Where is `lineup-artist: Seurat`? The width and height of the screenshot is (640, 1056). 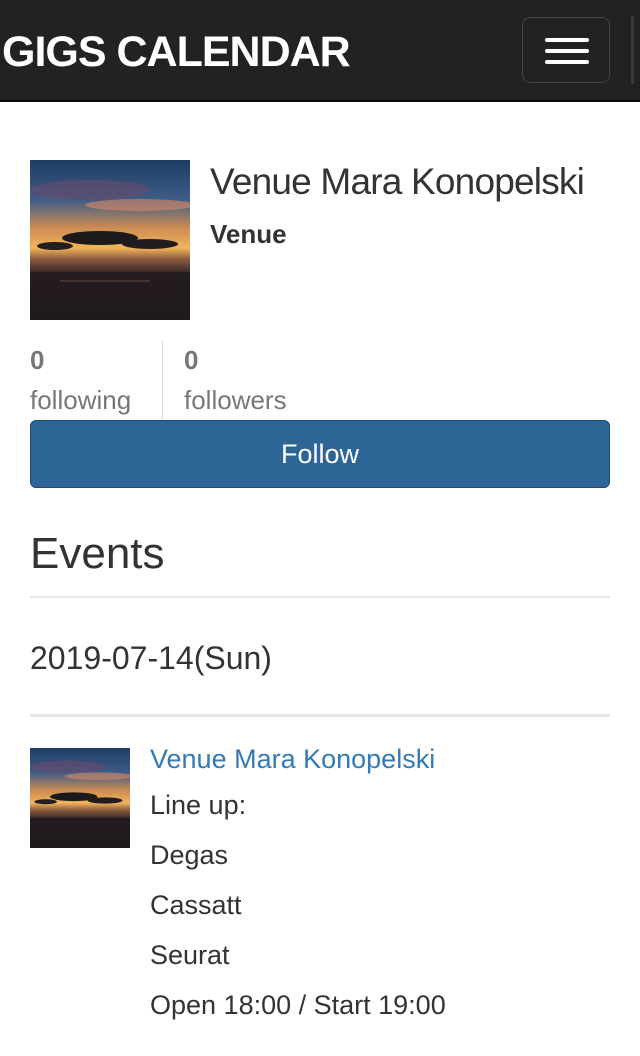
lineup-artist: Seurat is located at coordinates (190, 955).